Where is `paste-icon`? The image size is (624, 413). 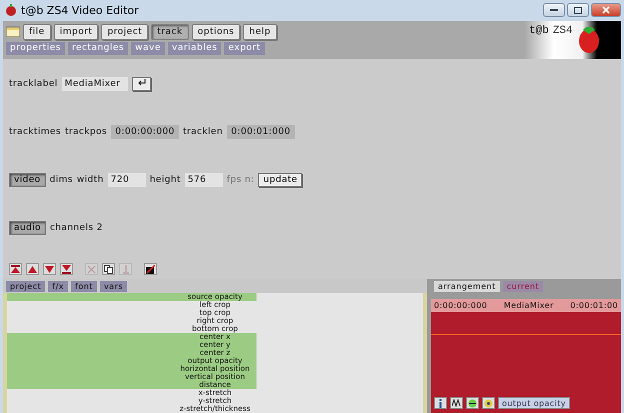
paste-icon is located at coordinates (125, 269).